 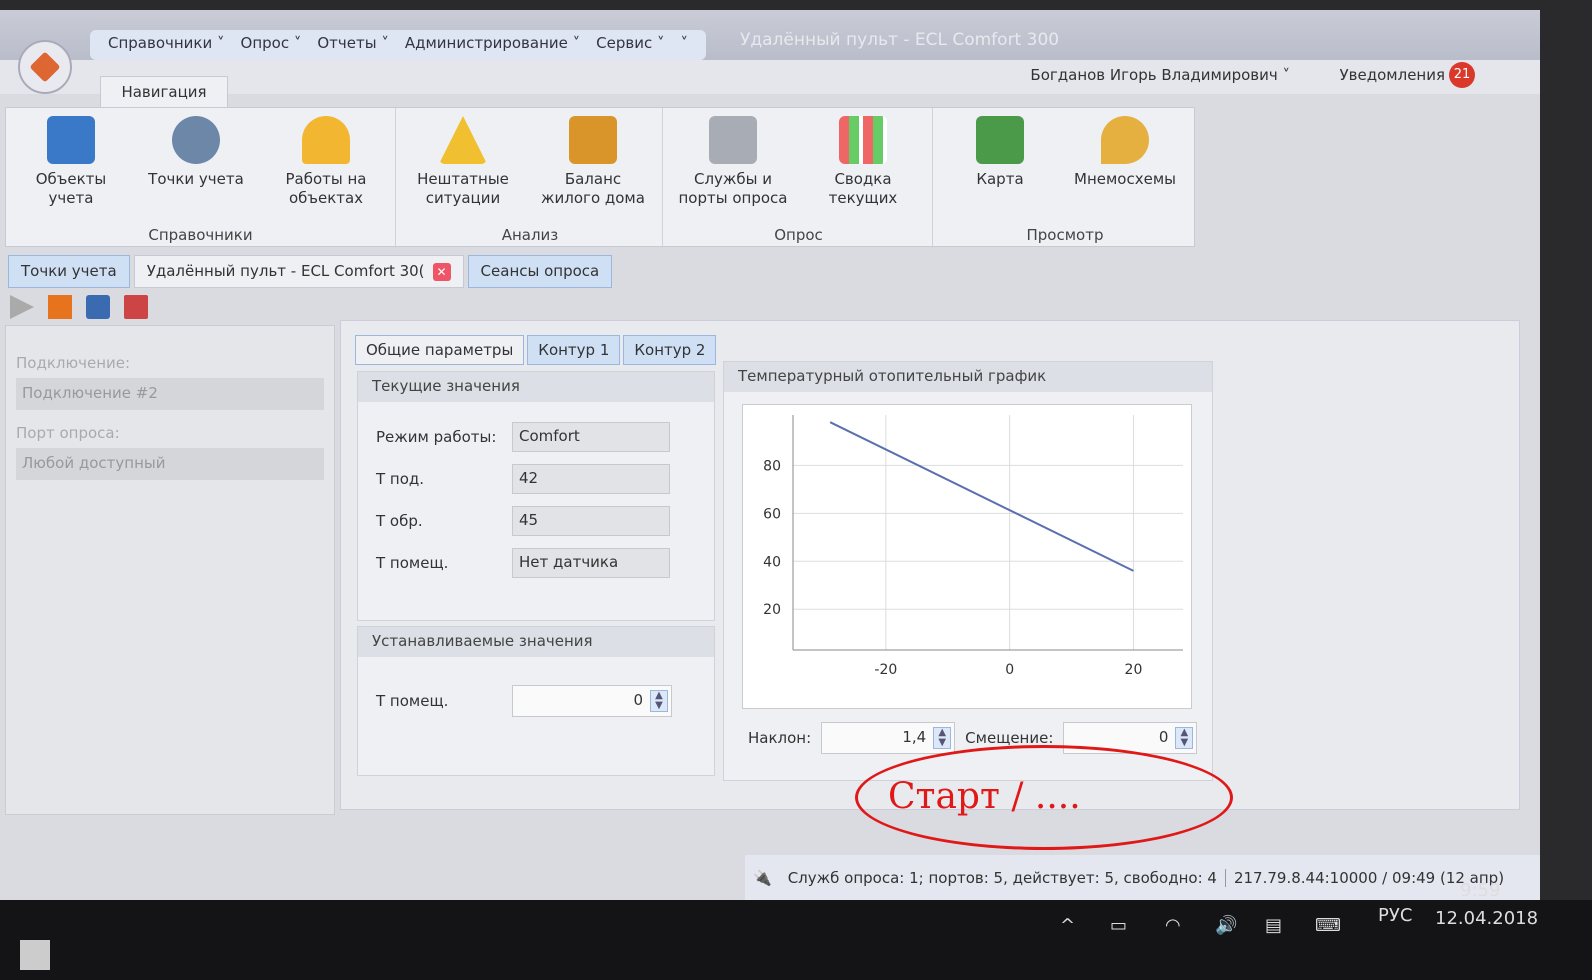 I want to click on group-label: Опрос, so click(x=798, y=235).